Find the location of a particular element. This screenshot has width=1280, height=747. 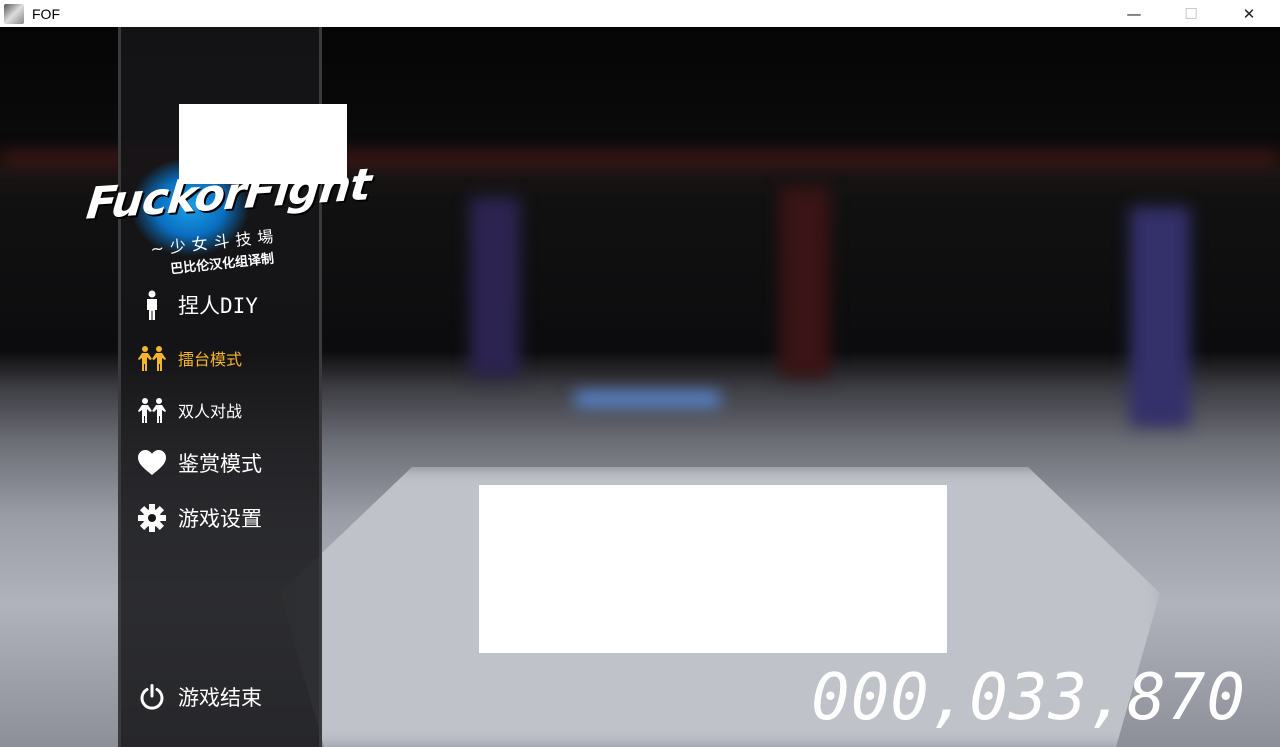

exit-label: 游戏结束 is located at coordinates (220, 698).